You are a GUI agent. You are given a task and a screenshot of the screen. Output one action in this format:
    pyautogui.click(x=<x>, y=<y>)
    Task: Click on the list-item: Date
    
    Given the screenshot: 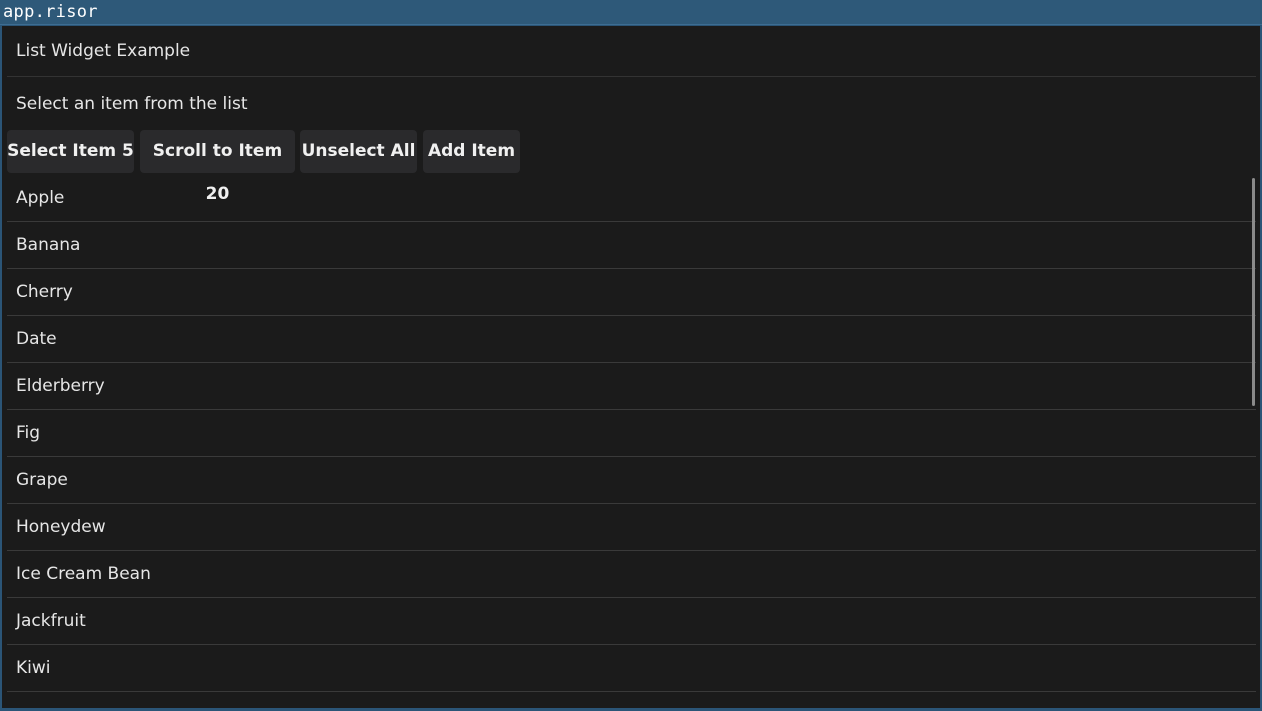 What is the action you would take?
    pyautogui.click(x=631, y=339)
    